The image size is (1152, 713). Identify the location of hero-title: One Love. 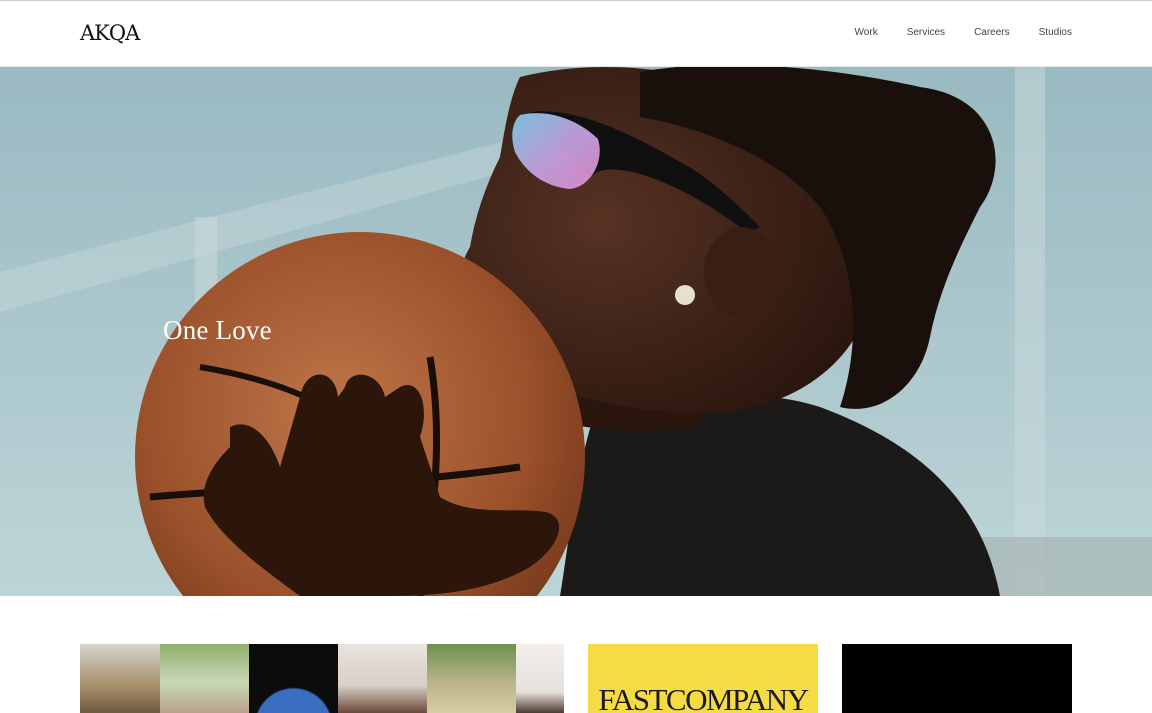
(217, 330).